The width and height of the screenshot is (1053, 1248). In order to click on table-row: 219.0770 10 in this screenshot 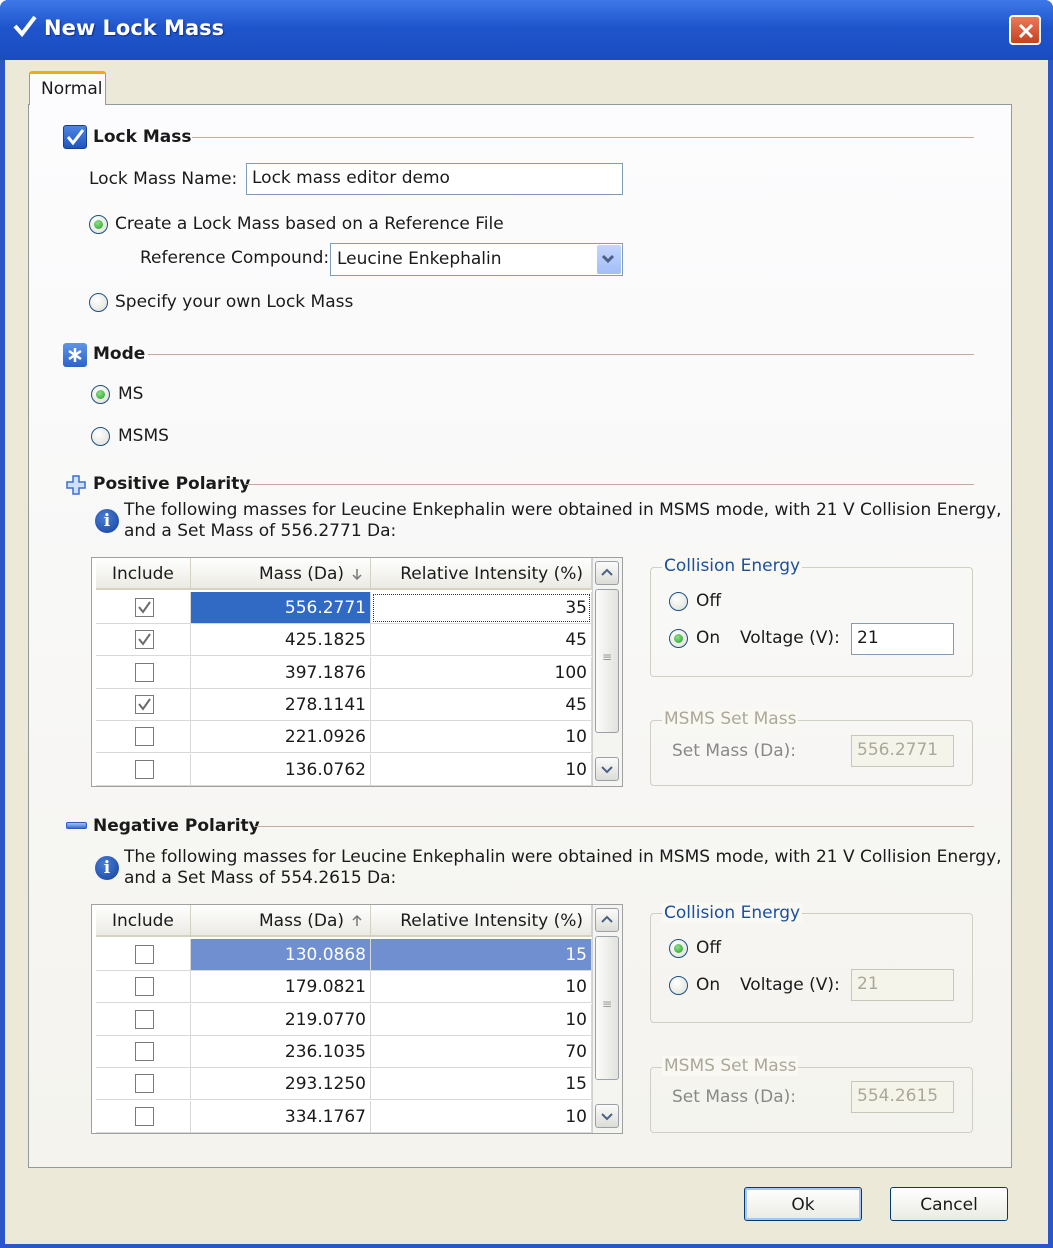, I will do `click(342, 1019)`.